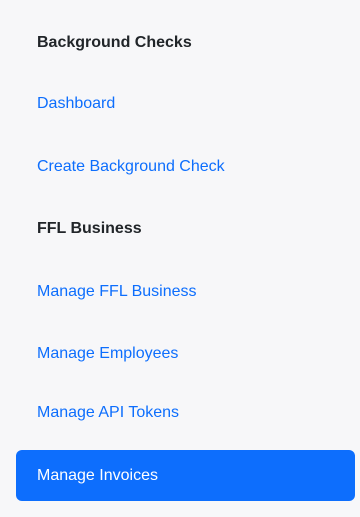 Image resolution: width=360 pixels, height=517 pixels. What do you see at coordinates (89, 228) in the screenshot?
I see `section-header-ffl-business: FFL Business` at bounding box center [89, 228].